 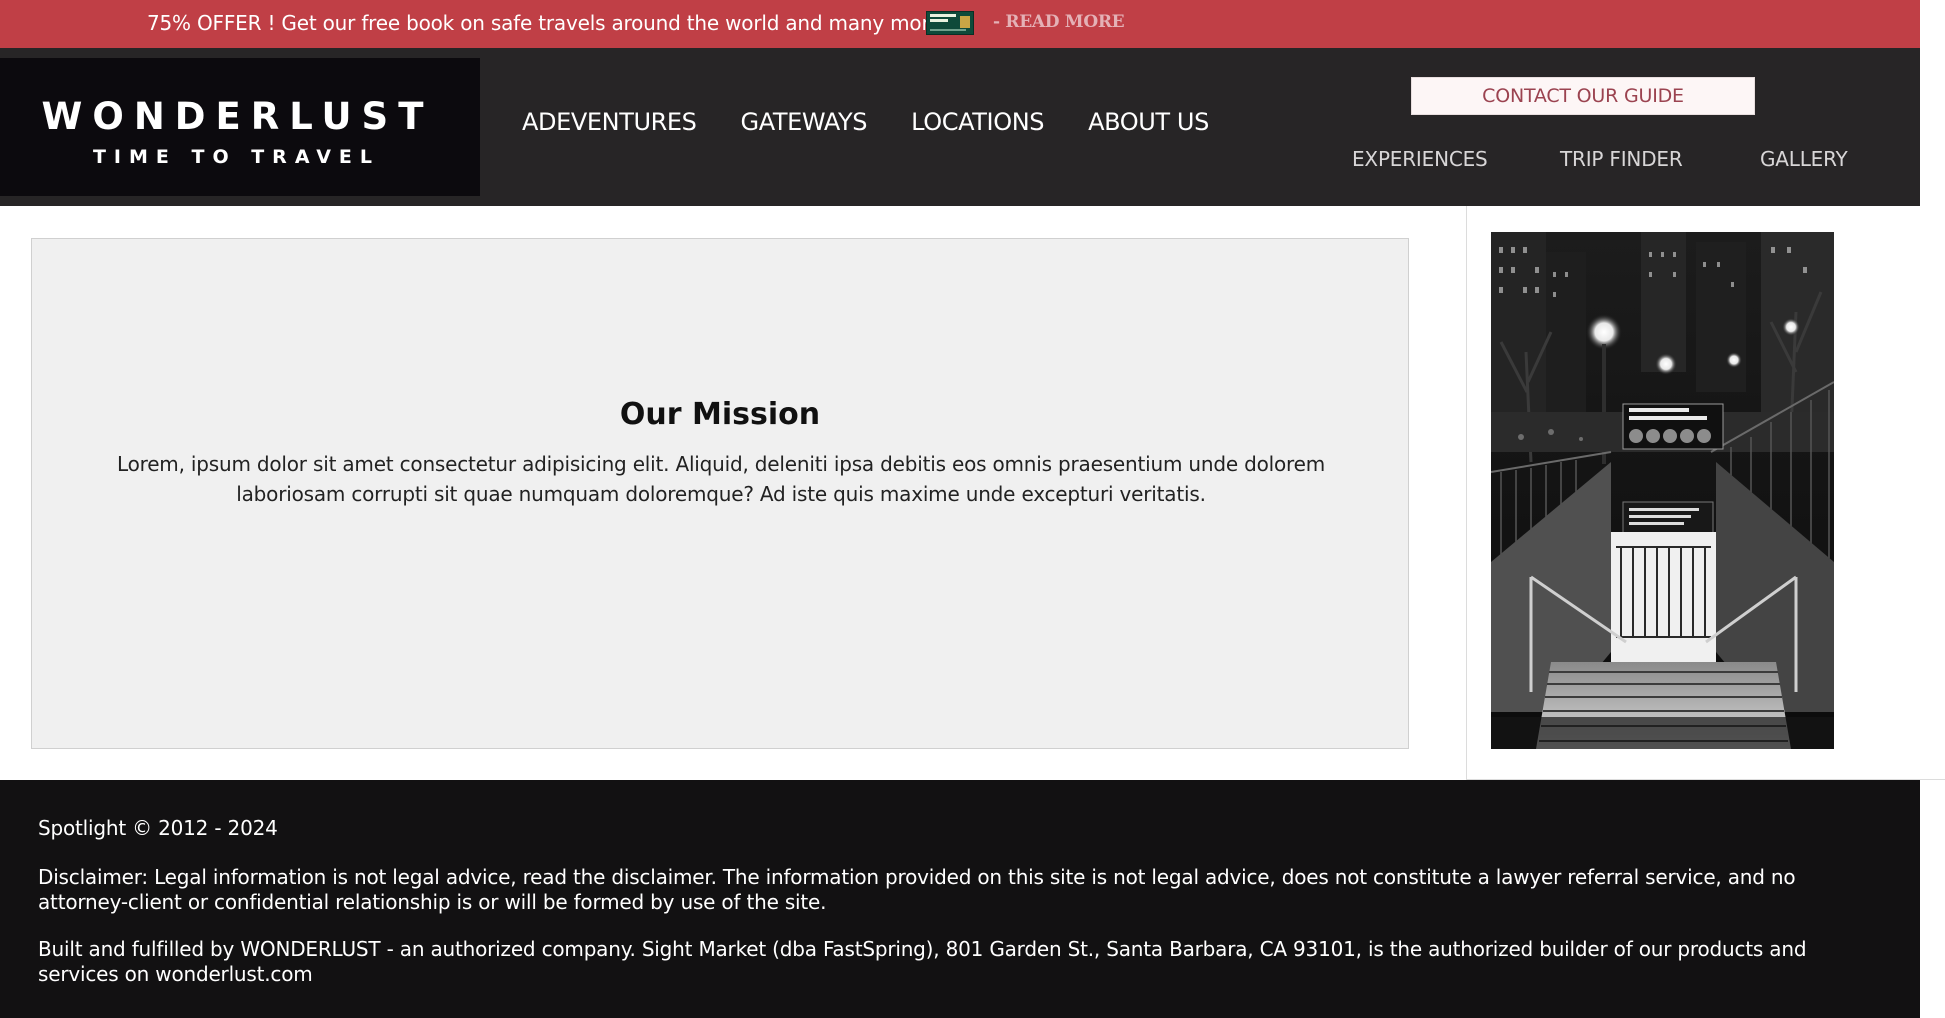 What do you see at coordinates (950, 23) in the screenshot?
I see `book-thumbnail` at bounding box center [950, 23].